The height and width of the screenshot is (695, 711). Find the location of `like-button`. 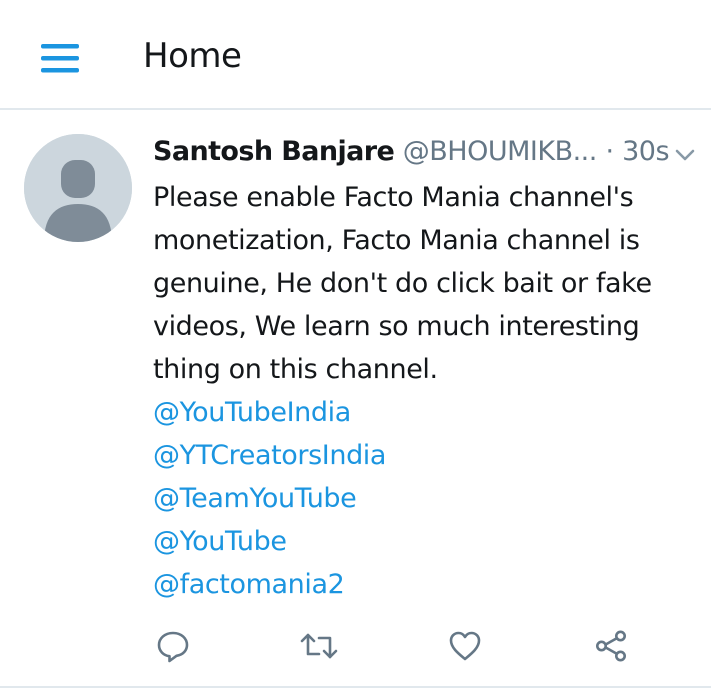

like-button is located at coordinates (465, 646).